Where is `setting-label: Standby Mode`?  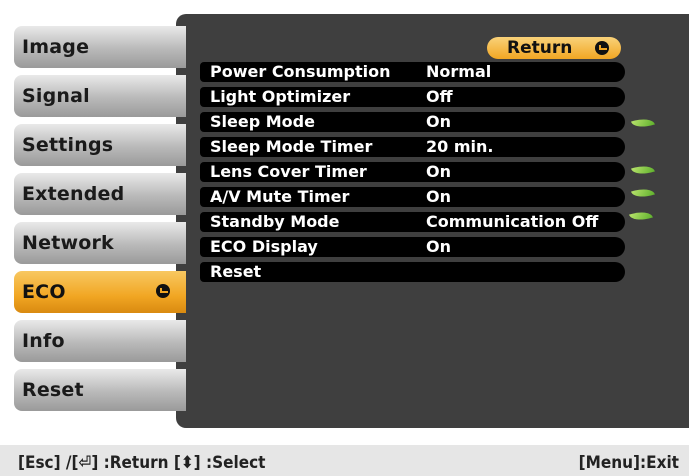 setting-label: Standby Mode is located at coordinates (275, 221).